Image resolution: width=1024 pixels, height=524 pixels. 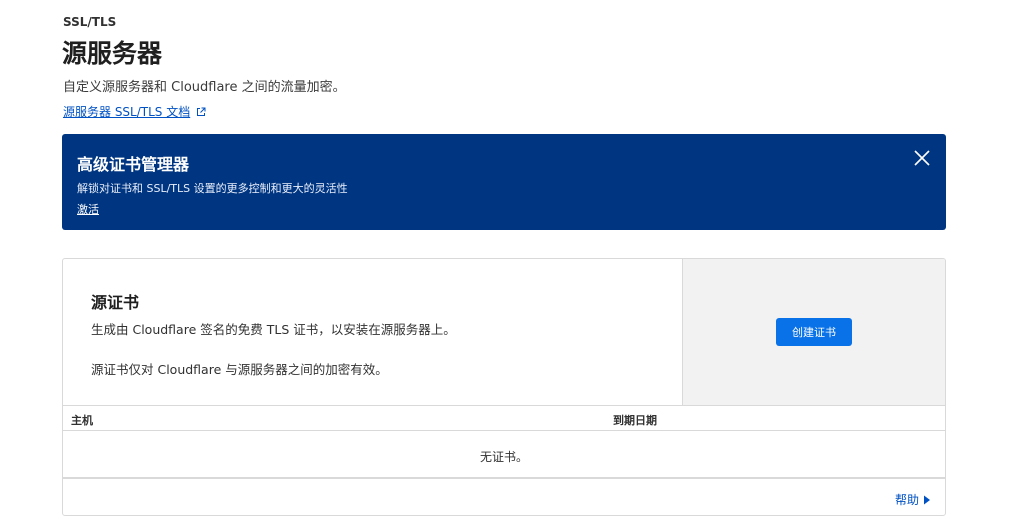 I want to click on create-certificate-button: 创建证书, so click(x=814, y=332).